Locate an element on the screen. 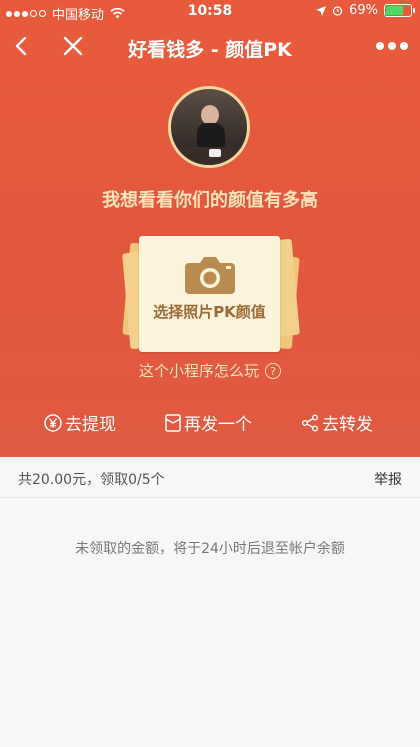 The height and width of the screenshot is (747, 420). status-bar: 中国移动 10:58 69% is located at coordinates (210, 12).